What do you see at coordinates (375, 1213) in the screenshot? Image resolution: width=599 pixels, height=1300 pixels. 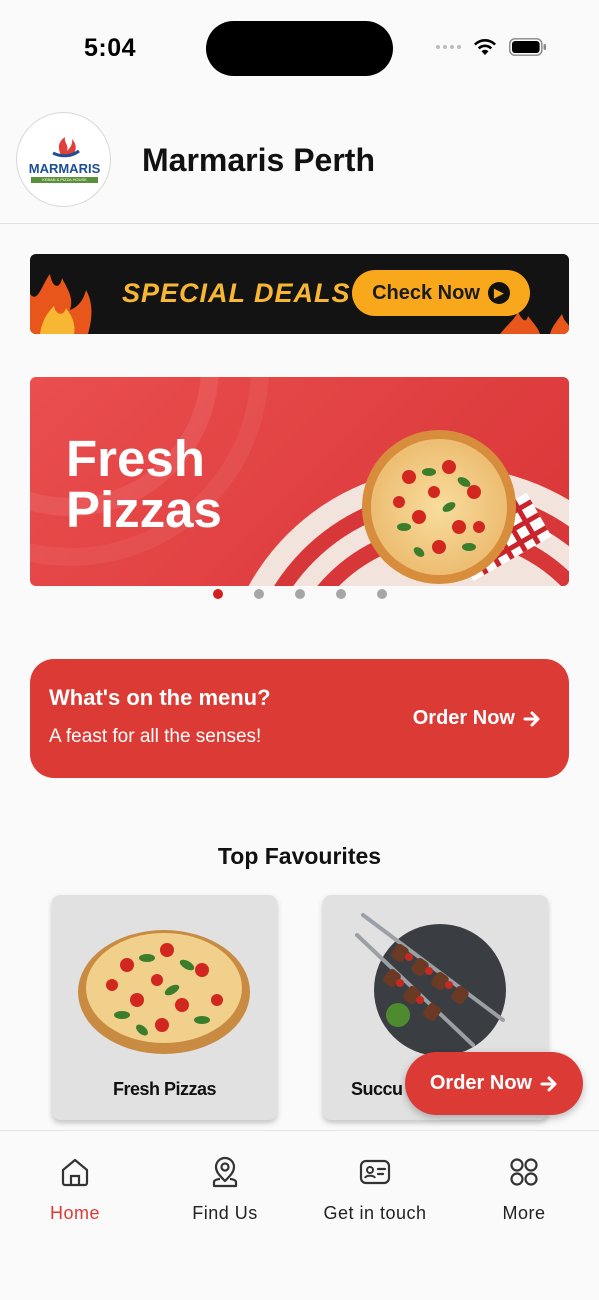 I see `nav-label-get-in-touch: Get in touch` at bounding box center [375, 1213].